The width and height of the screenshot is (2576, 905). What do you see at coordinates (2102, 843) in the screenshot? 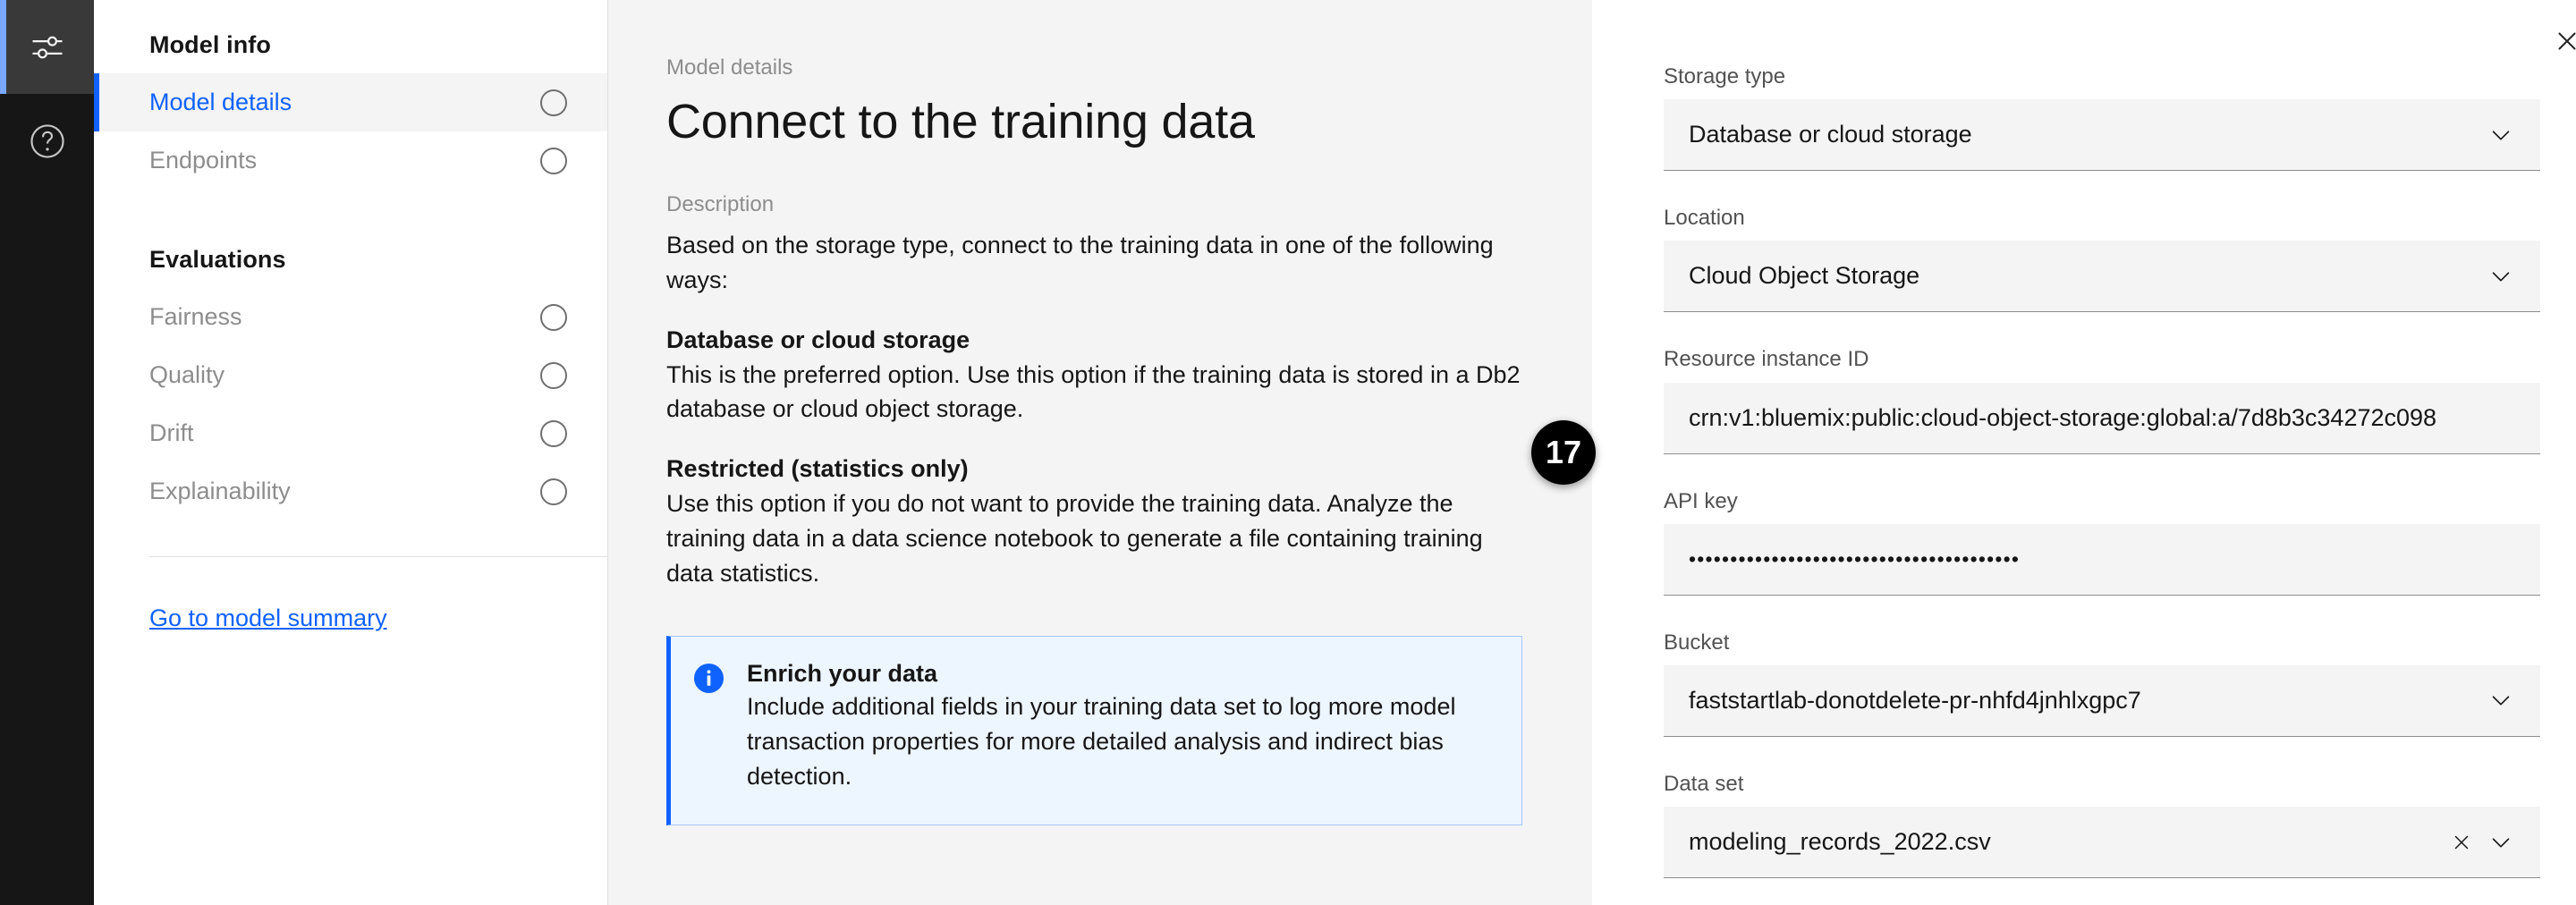
I see `select-data-set: modeling_records_2022.csv` at bounding box center [2102, 843].